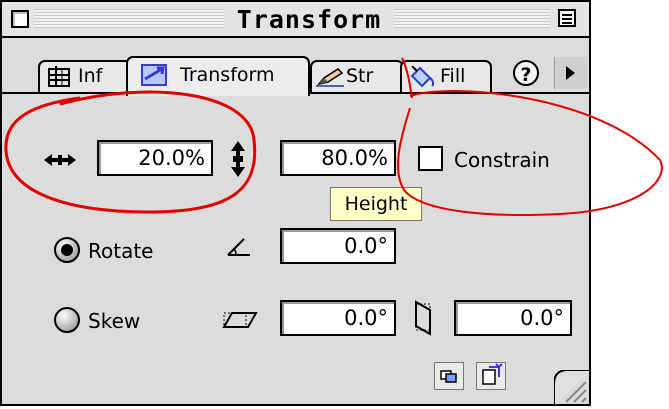 The image size is (669, 409). I want to click on skew-vertical-field: 0.0°, so click(513, 318).